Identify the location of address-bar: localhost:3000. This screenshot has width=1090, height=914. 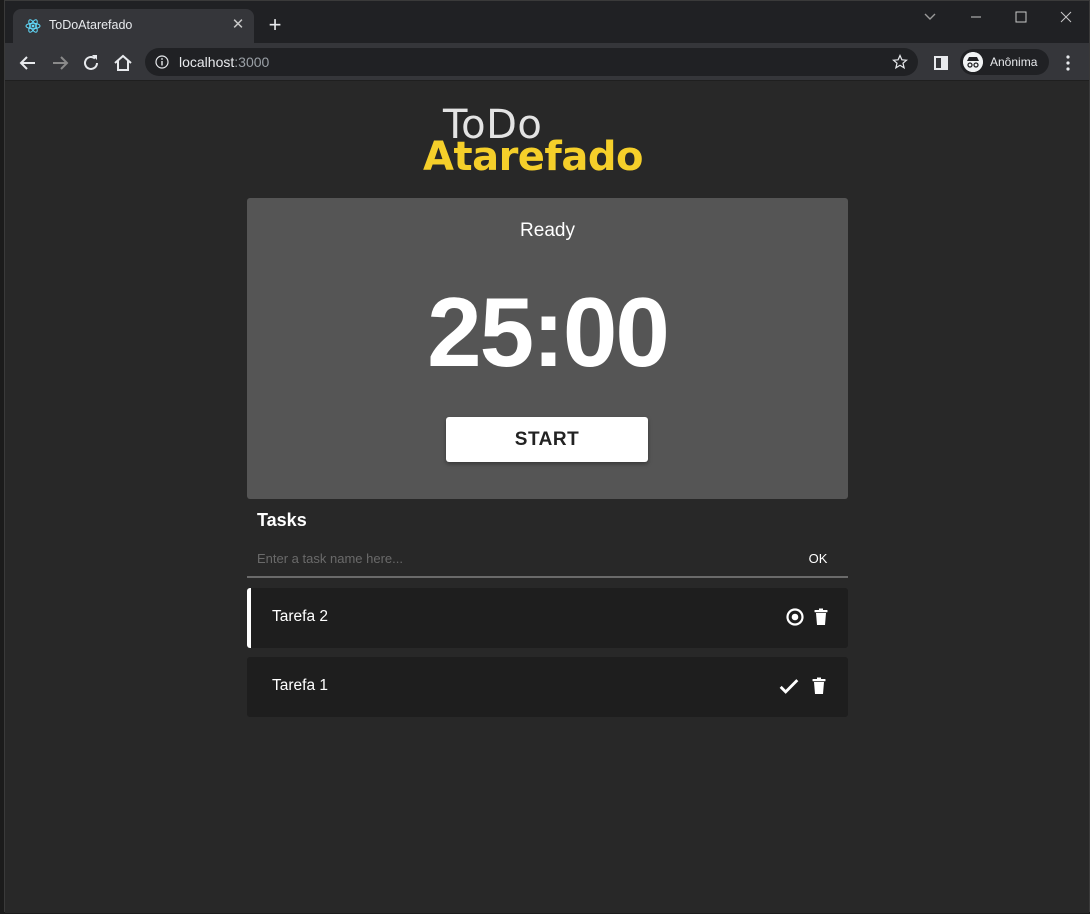
(531, 62).